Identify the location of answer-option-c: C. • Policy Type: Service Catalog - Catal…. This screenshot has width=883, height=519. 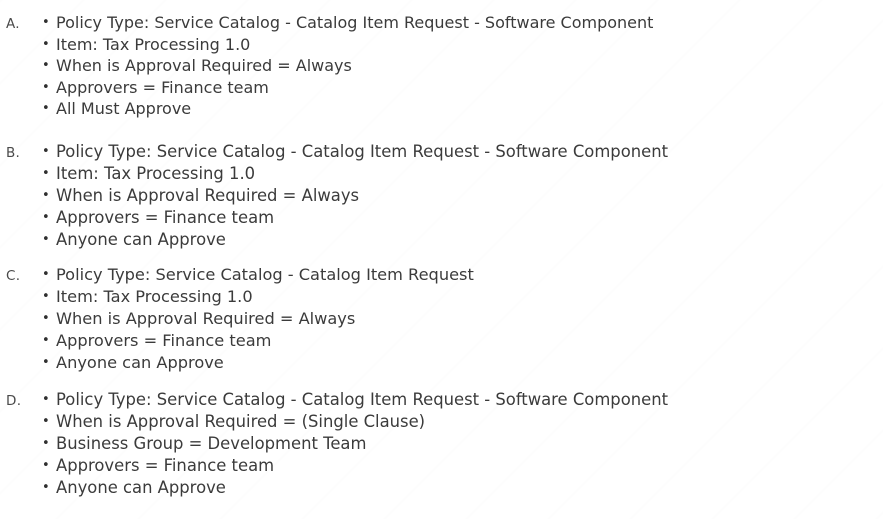
(237, 319).